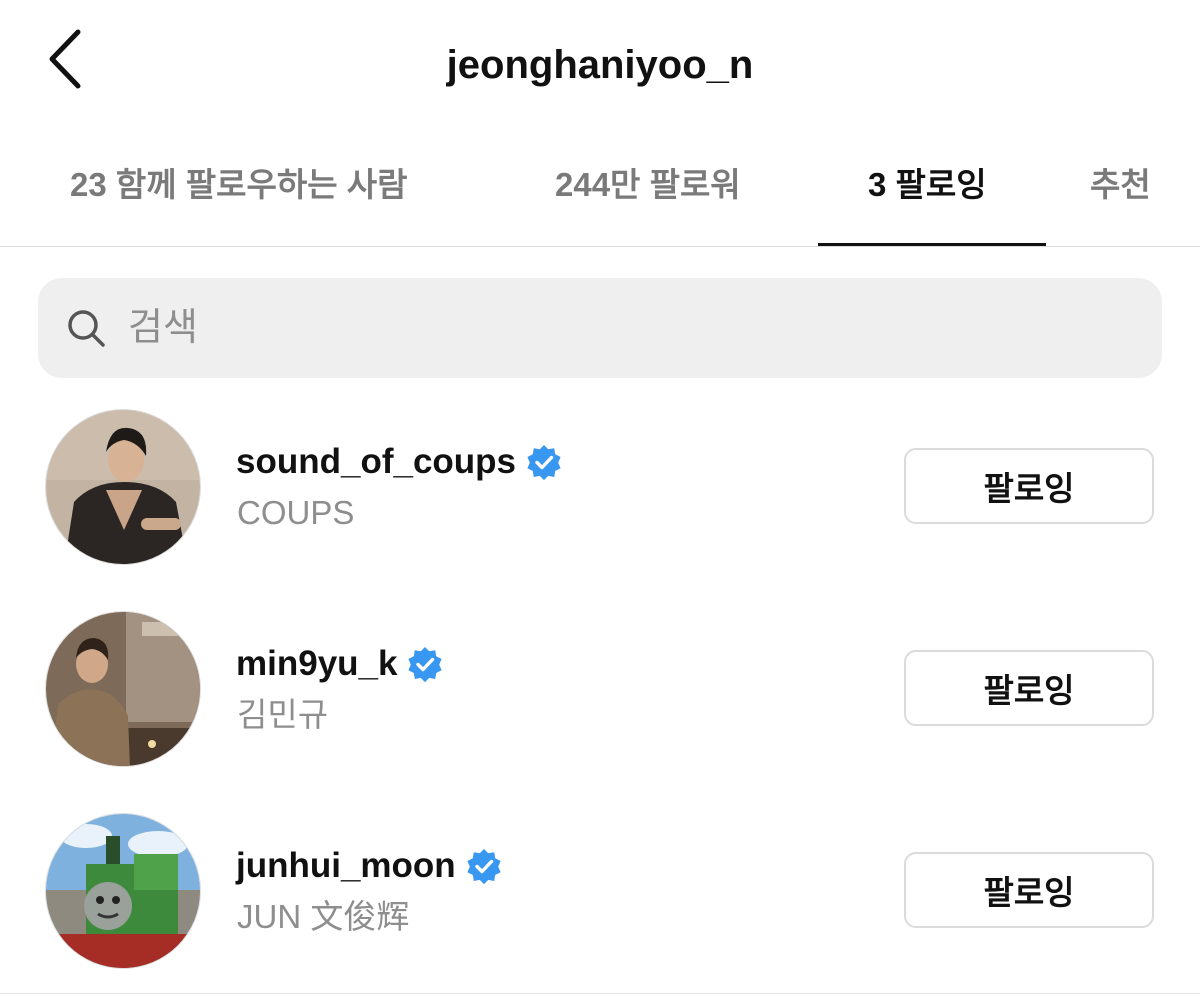 This screenshot has height=996, width=1200. I want to click on active-tab-indicator, so click(932, 244).